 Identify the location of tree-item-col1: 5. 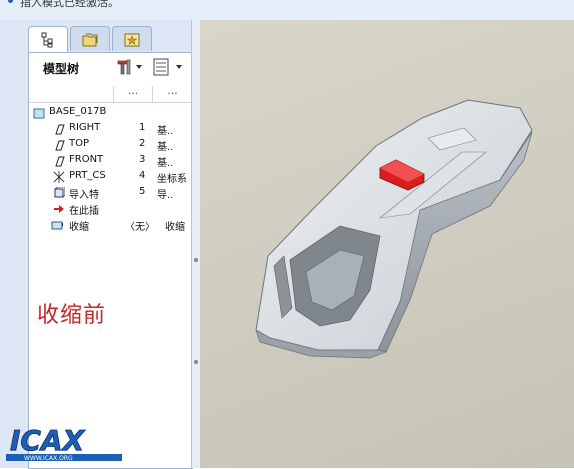
(142, 191).